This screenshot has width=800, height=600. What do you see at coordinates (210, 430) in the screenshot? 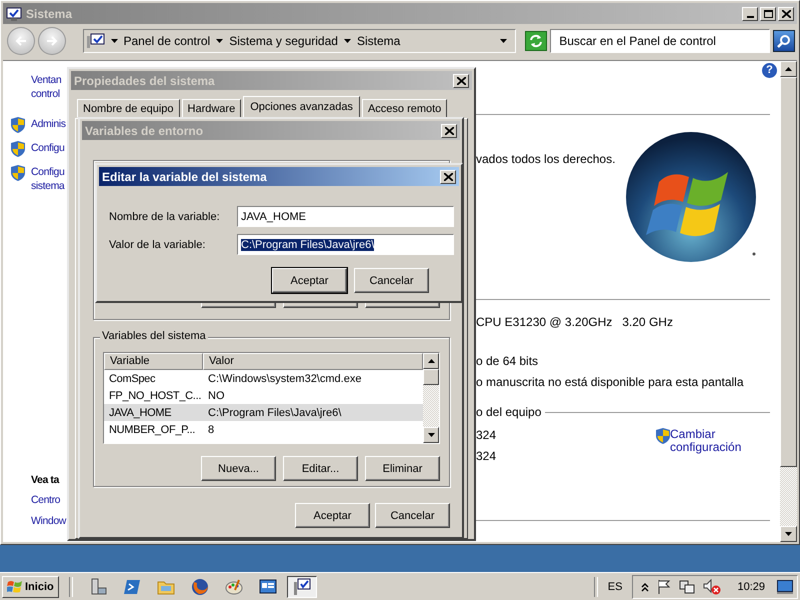
I see `variable-value: 8` at bounding box center [210, 430].